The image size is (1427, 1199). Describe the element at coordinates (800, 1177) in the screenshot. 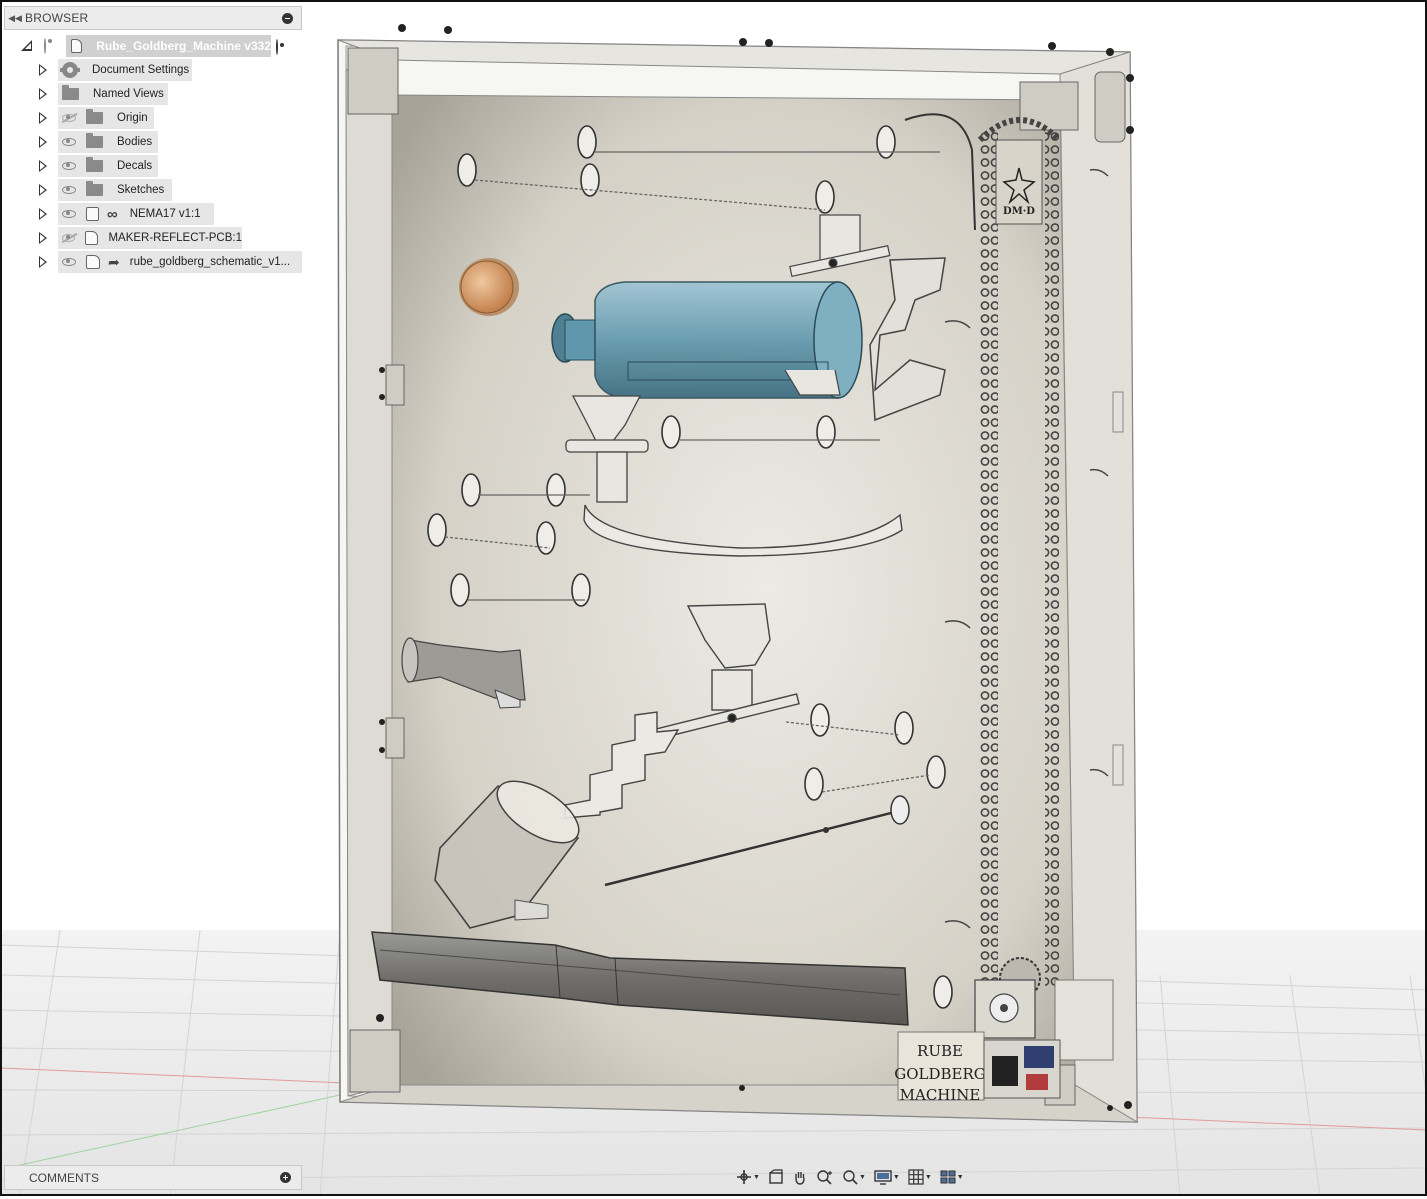

I see `pan-icon` at that location.